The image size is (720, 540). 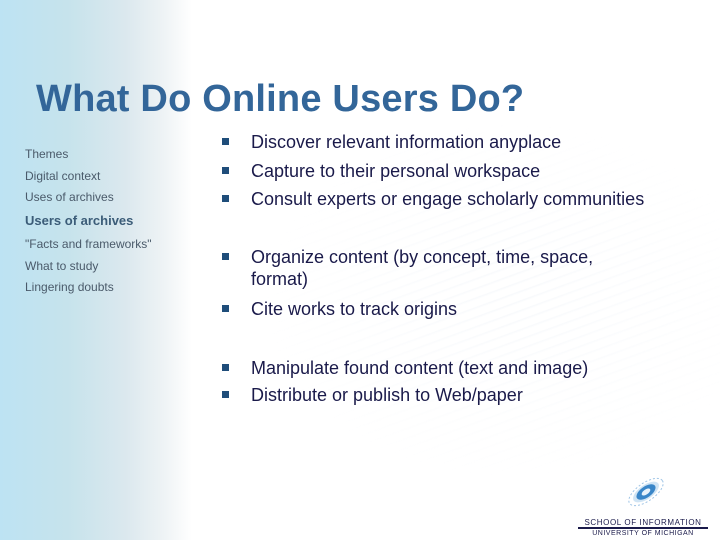 I want to click on galaxy-logo-icon, so click(x=646, y=492).